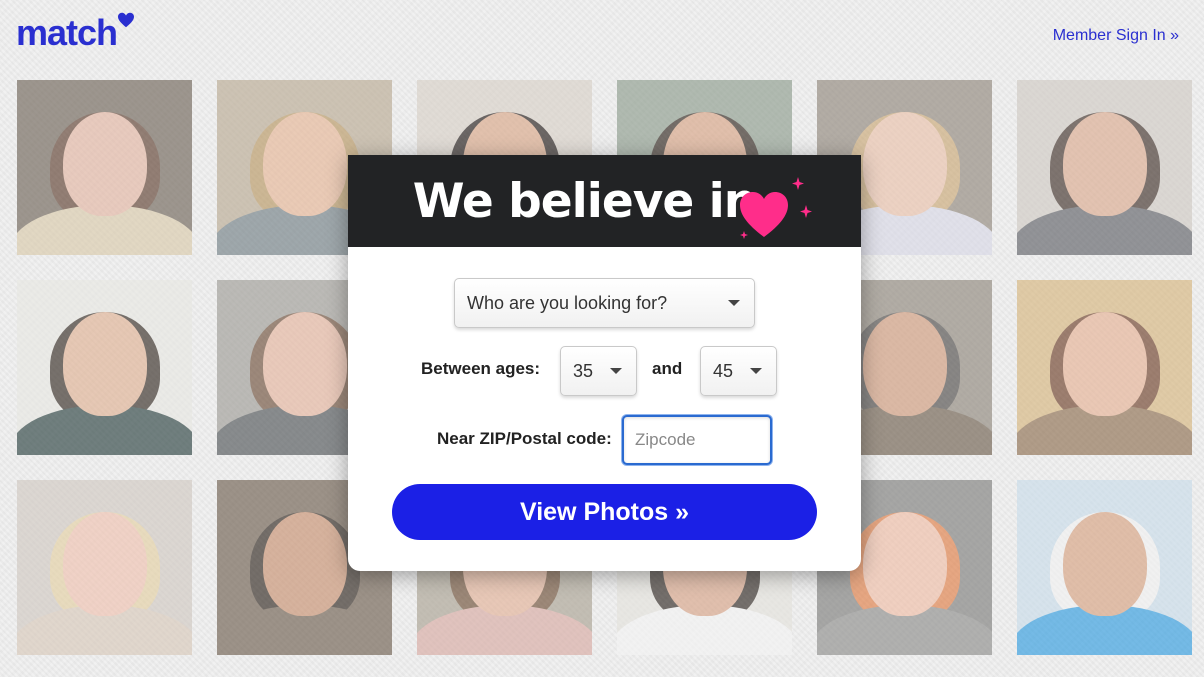 Image resolution: width=1204 pixels, height=677 pixels. What do you see at coordinates (776, 208) in the screenshot?
I see `pink-heart-icon` at bounding box center [776, 208].